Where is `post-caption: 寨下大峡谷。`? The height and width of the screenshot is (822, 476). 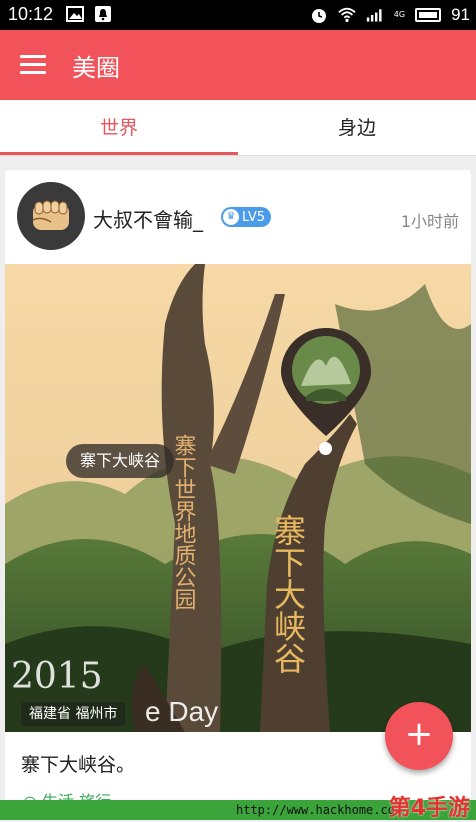 post-caption: 寨下大峡谷。 is located at coordinates (78, 765).